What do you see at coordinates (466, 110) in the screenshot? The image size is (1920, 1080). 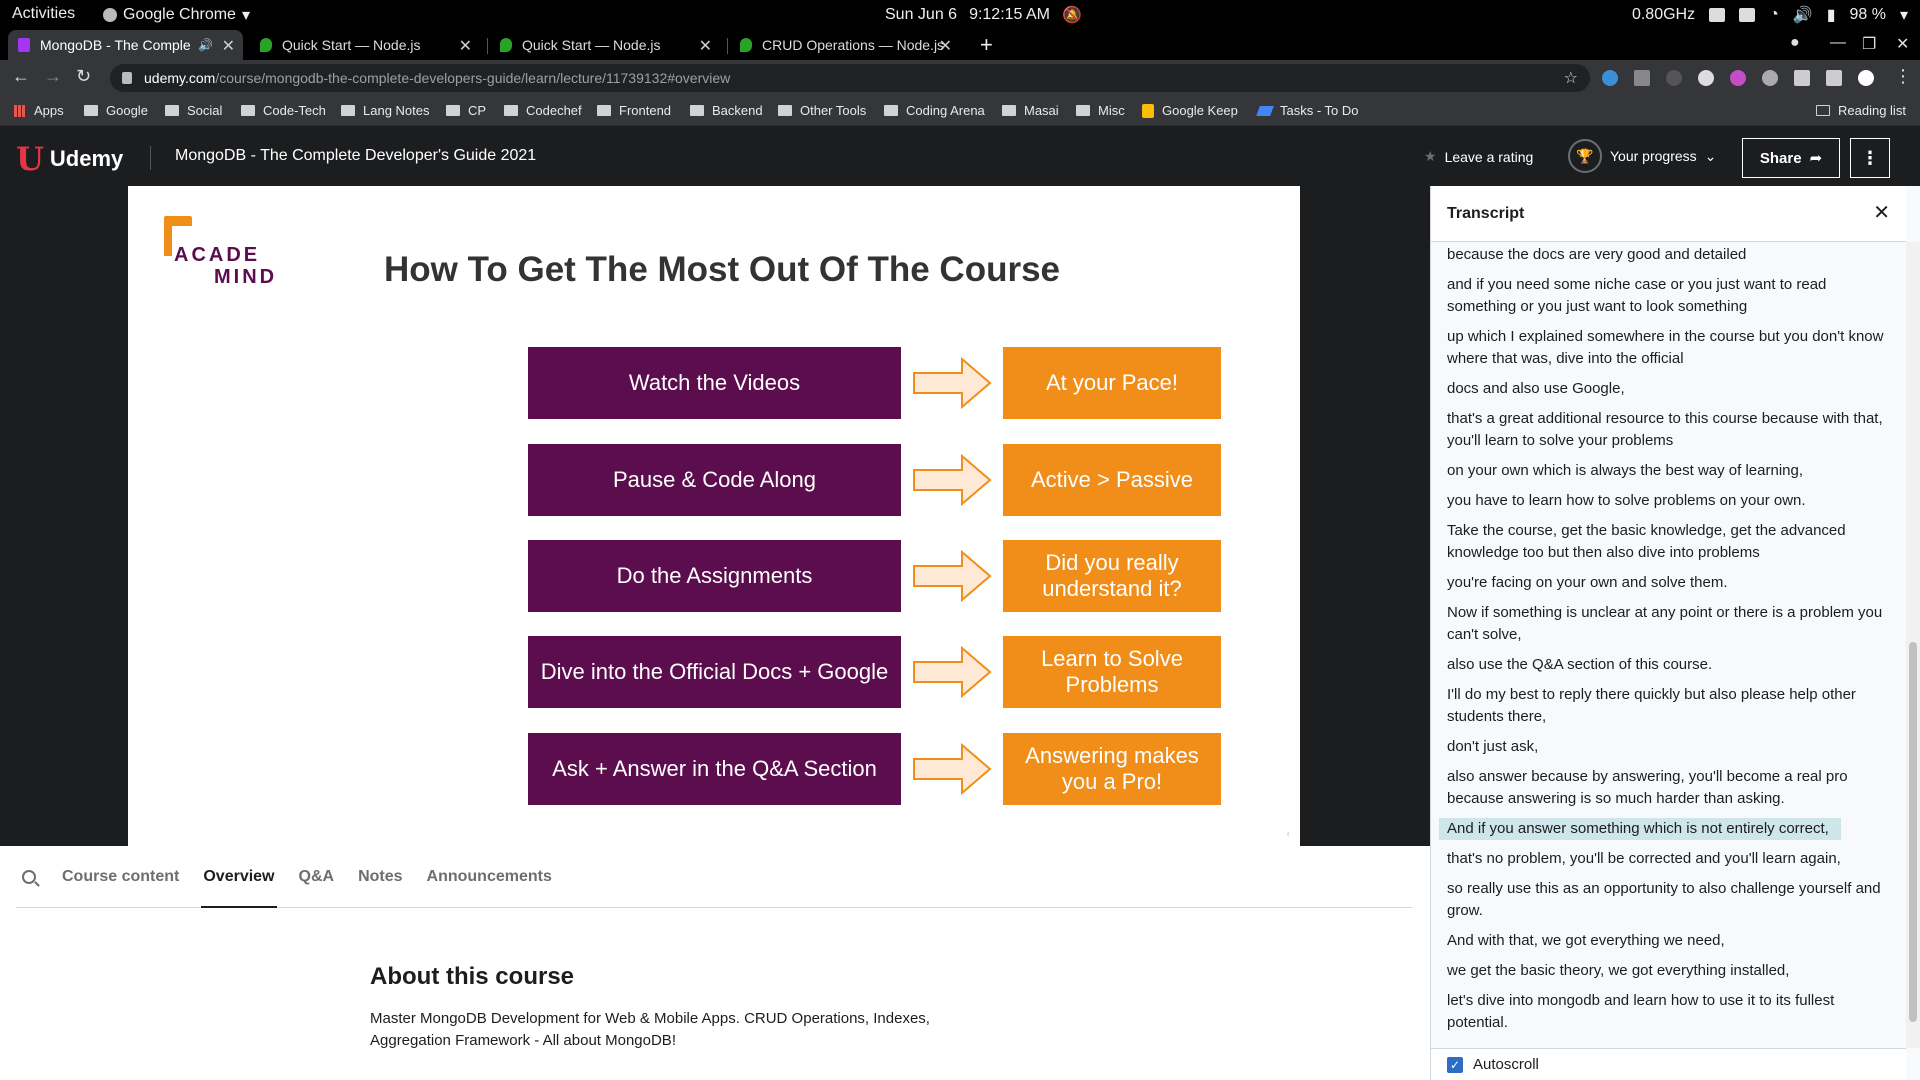 I see `bookmark-cp: CP` at bounding box center [466, 110].